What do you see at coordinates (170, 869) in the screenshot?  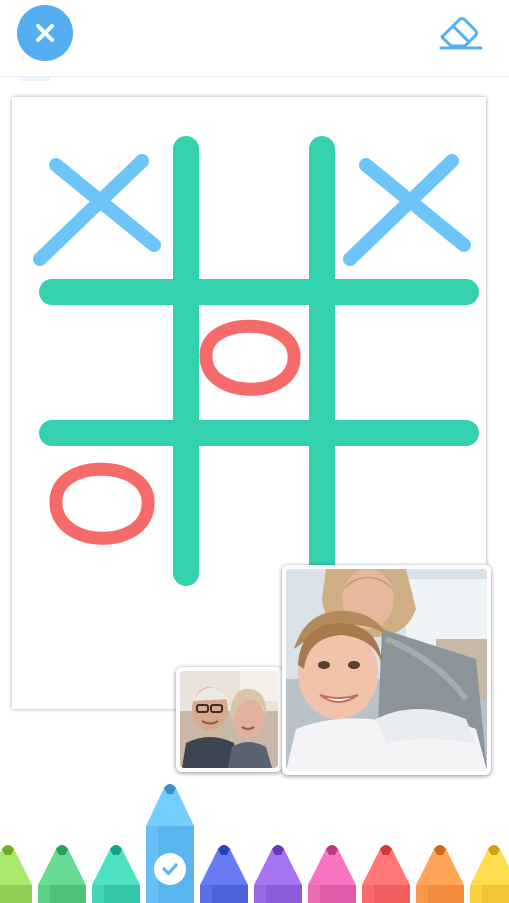 I see `selected-check-icon` at bounding box center [170, 869].